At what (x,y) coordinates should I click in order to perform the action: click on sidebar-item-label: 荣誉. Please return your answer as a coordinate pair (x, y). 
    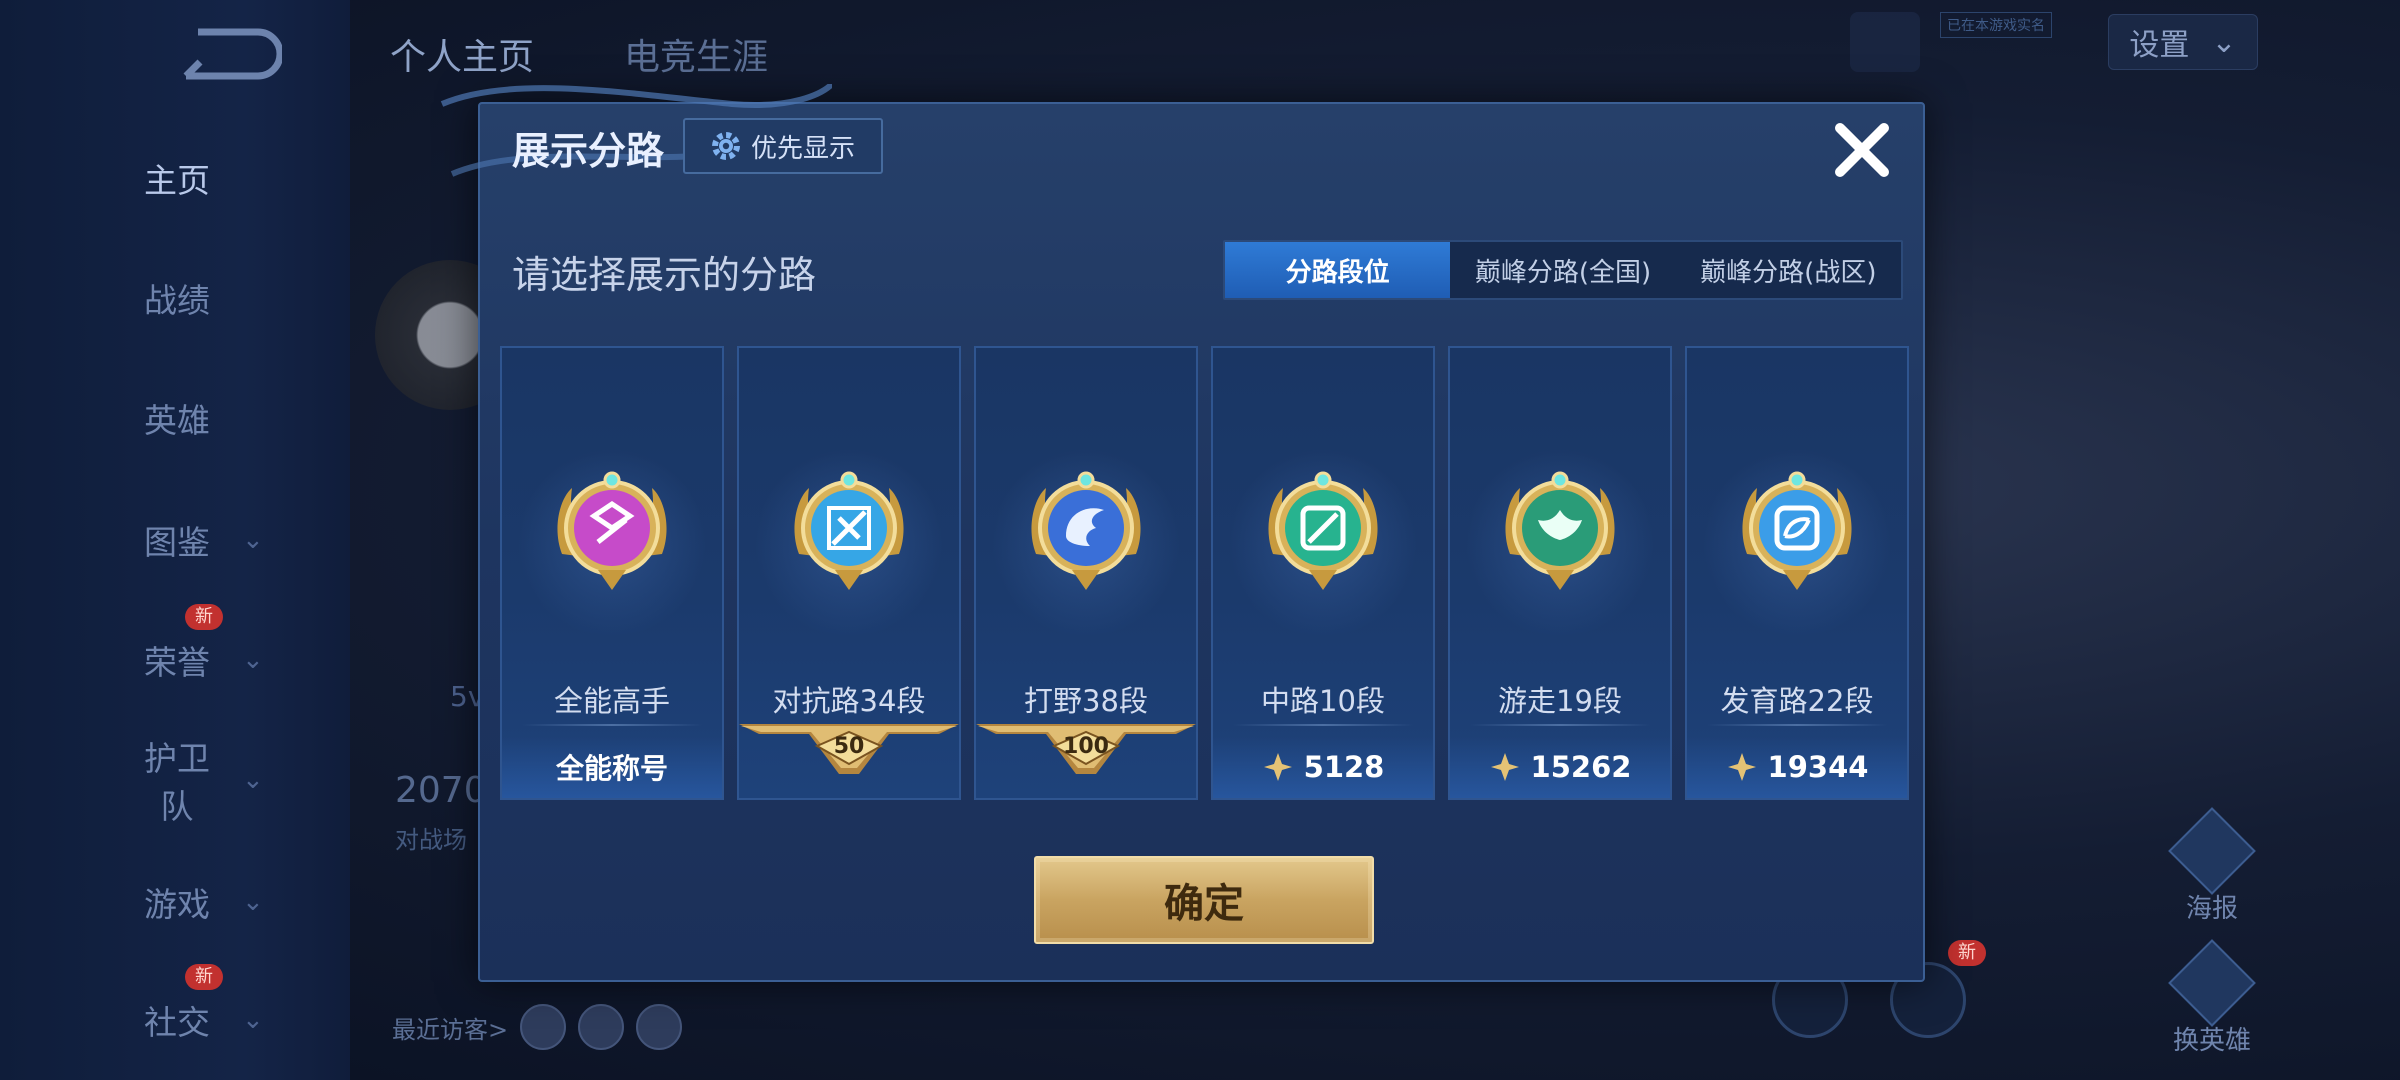
    Looking at the image, I should click on (177, 662).